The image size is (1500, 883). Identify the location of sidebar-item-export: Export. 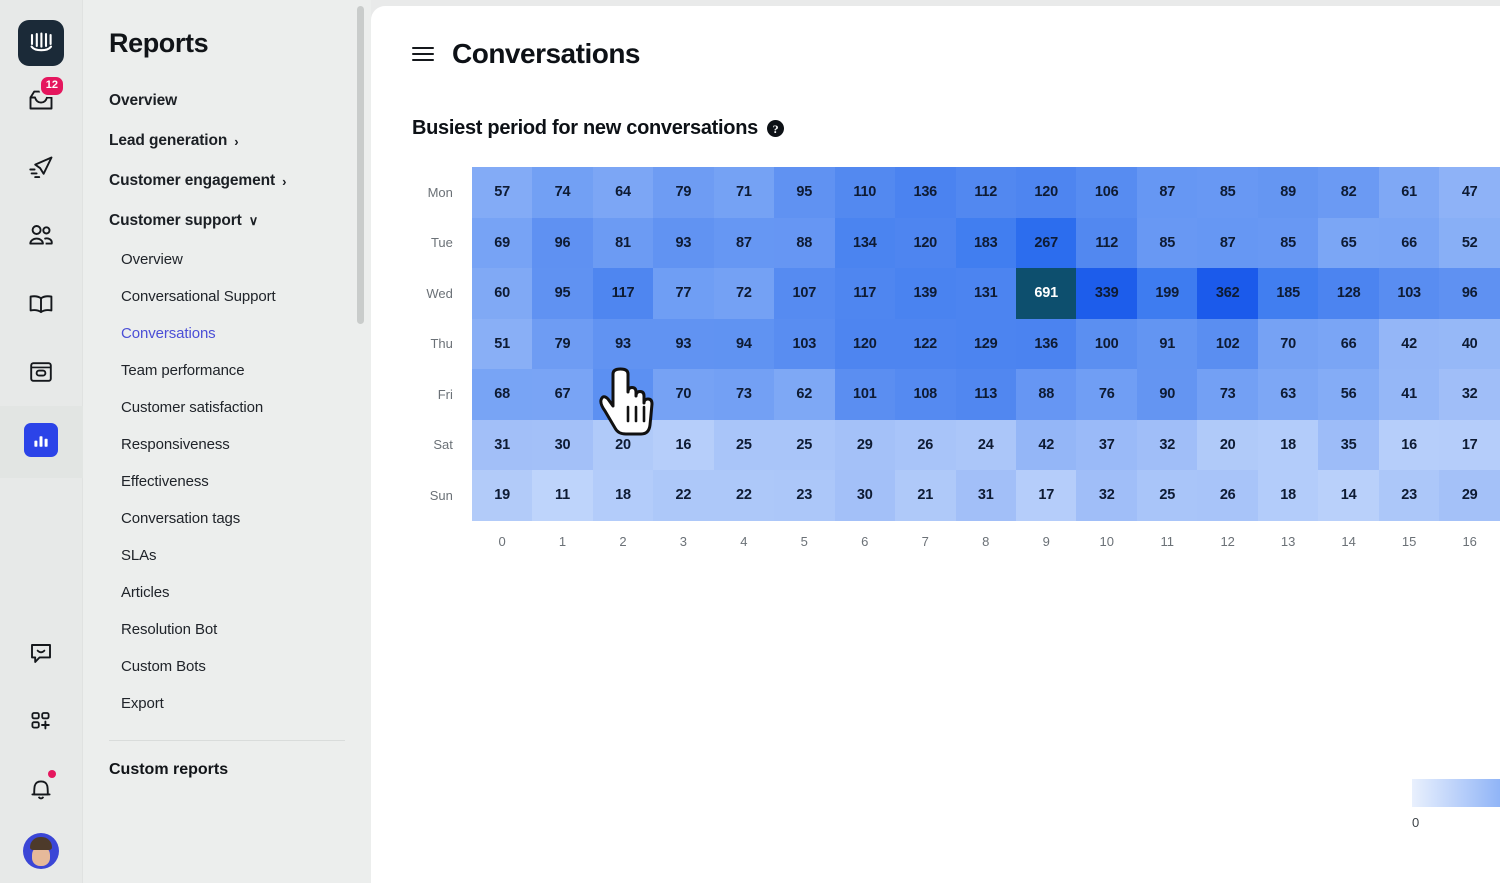
(227, 703).